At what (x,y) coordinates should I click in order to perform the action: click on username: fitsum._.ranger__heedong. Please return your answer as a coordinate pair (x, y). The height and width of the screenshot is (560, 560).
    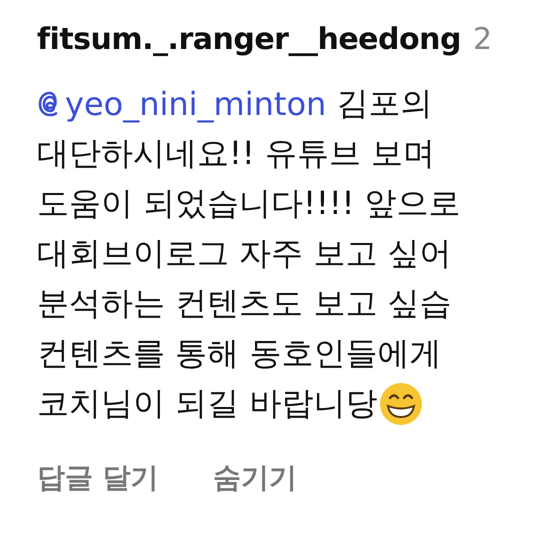
    Looking at the image, I should click on (249, 39).